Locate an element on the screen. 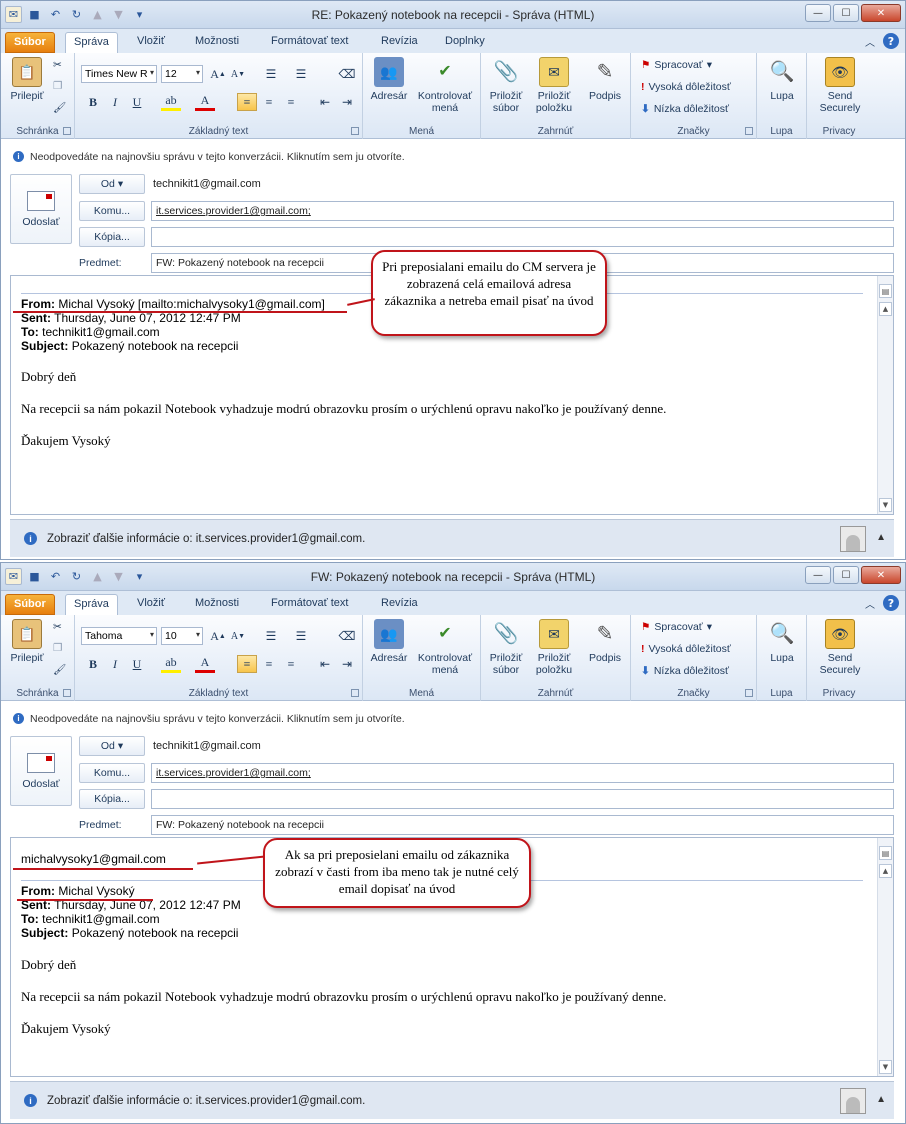 This screenshot has height=1124, width=906. tab-message: Správa is located at coordinates (91, 42).